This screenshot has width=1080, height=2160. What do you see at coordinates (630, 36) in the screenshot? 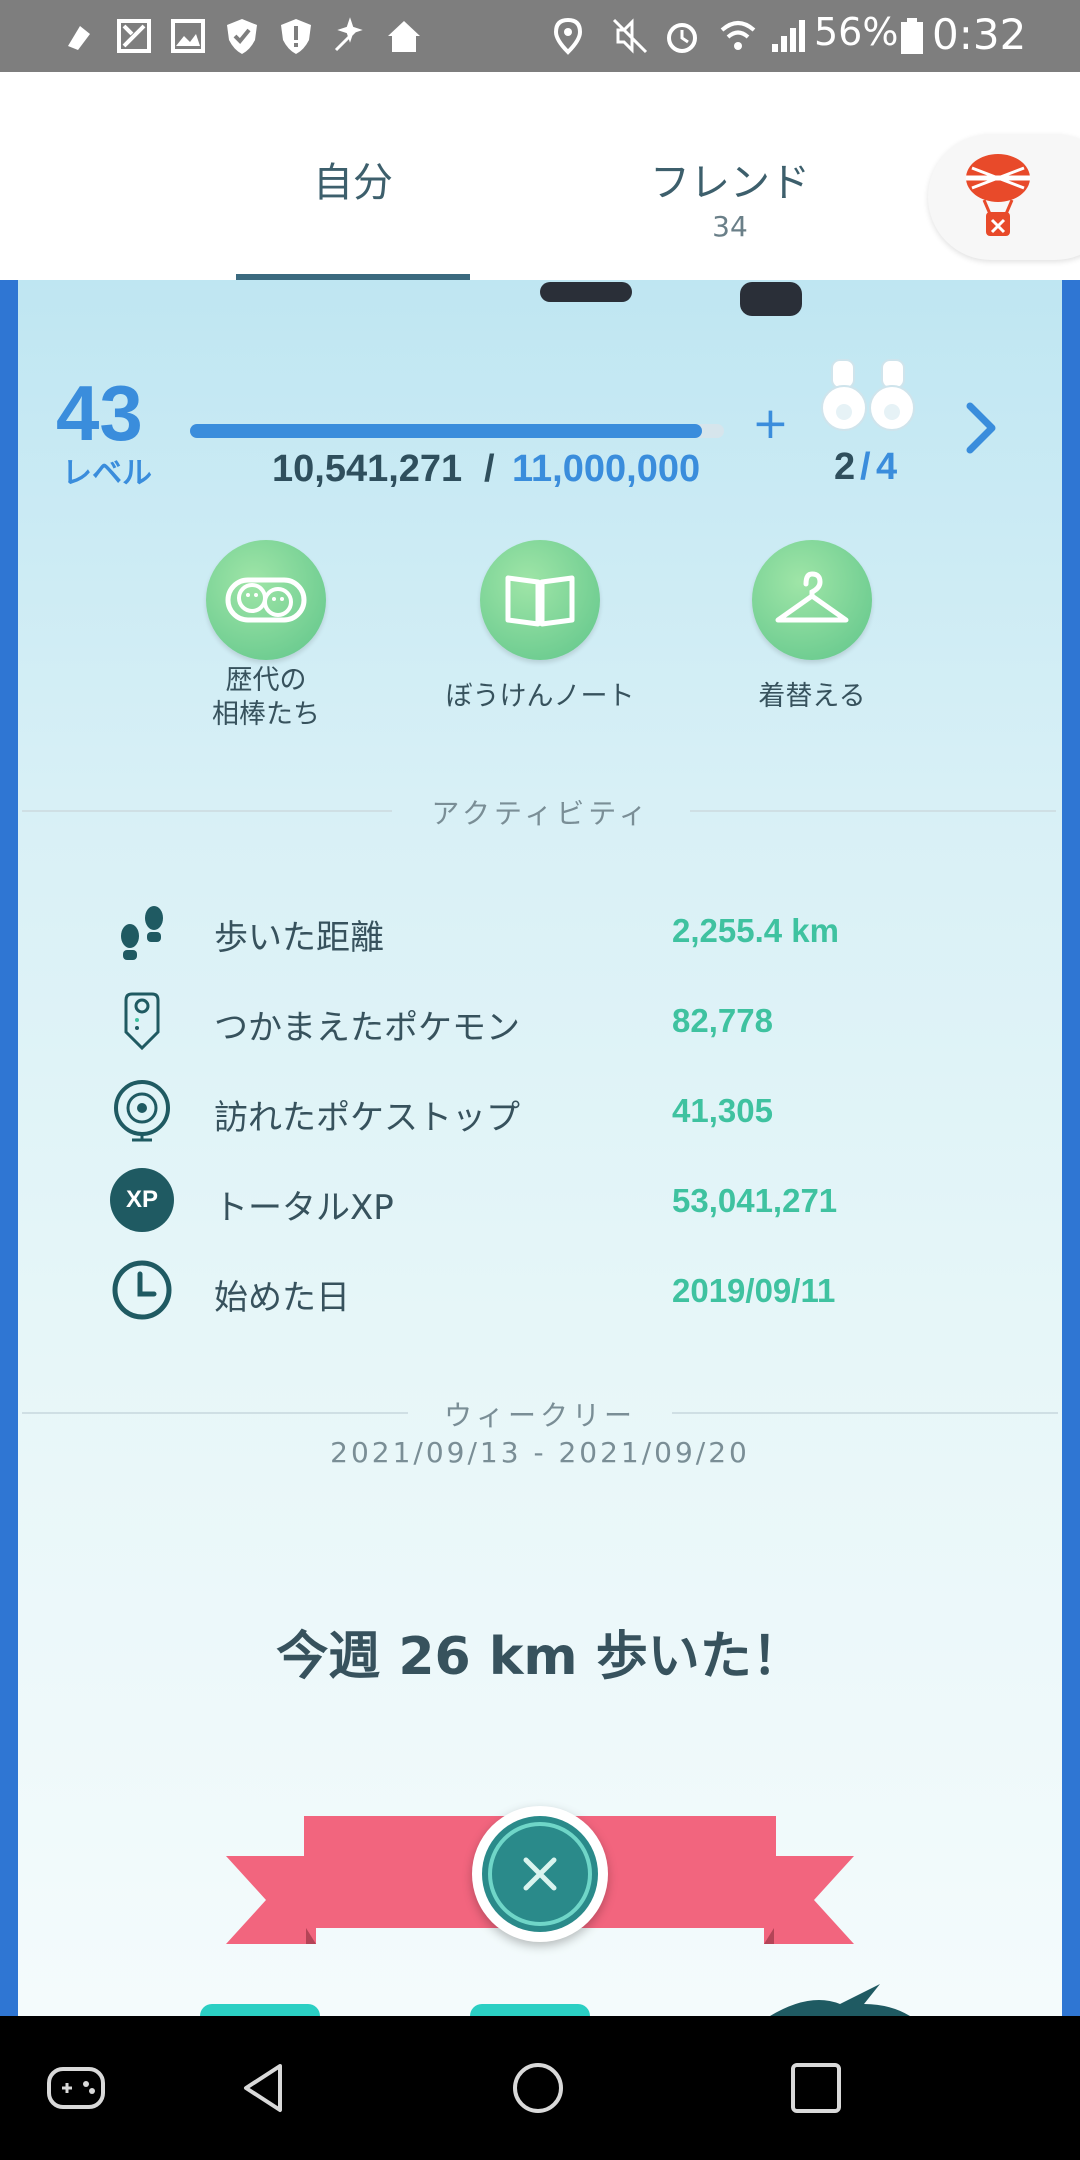
I see `mute-icon` at bounding box center [630, 36].